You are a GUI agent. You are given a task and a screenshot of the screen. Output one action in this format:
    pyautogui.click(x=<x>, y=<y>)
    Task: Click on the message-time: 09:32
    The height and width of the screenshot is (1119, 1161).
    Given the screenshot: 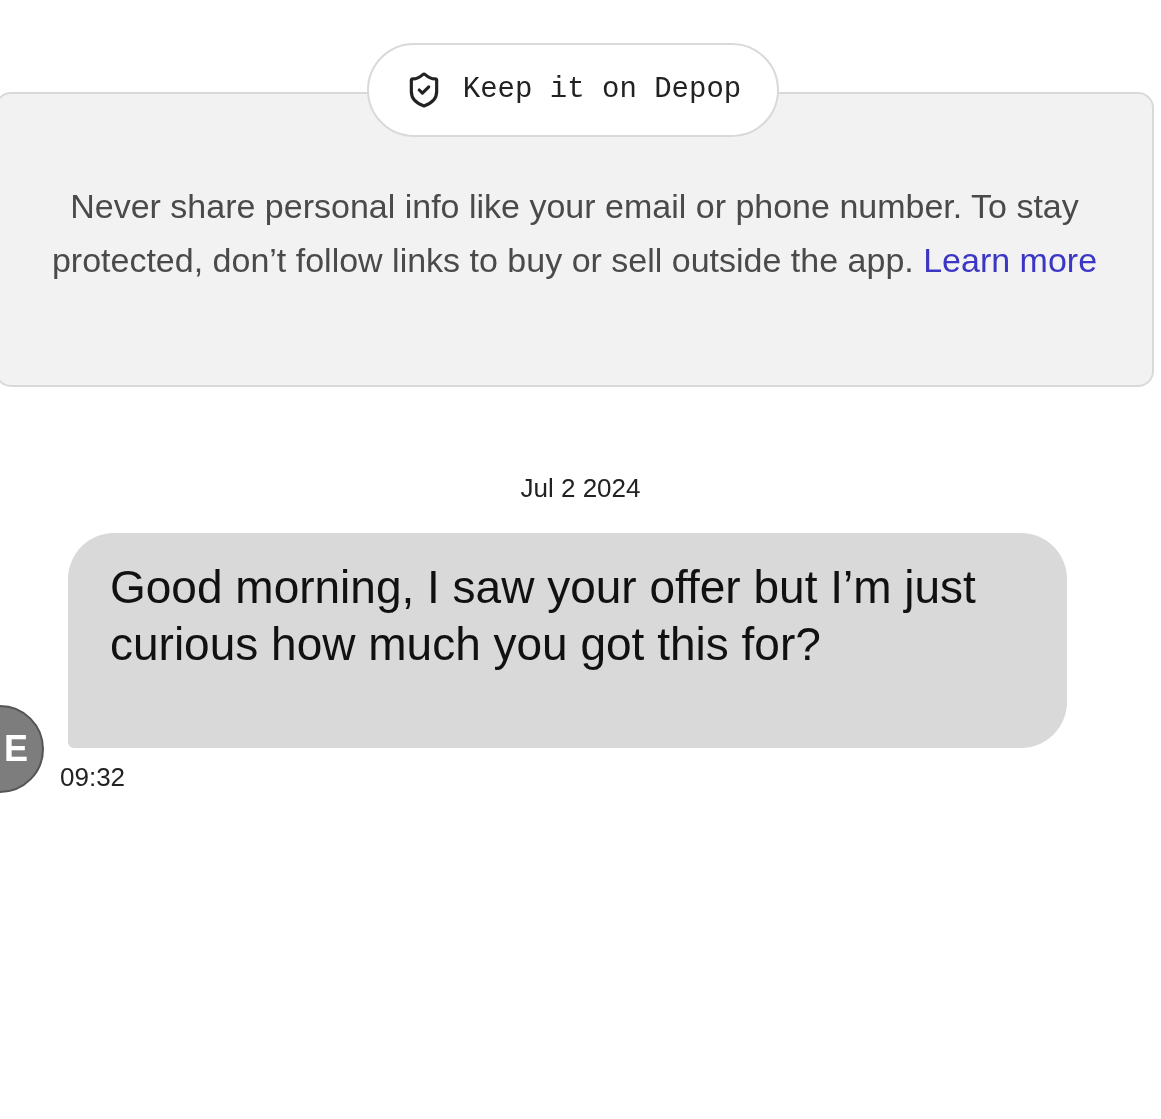 What is the action you would take?
    pyautogui.click(x=93, y=777)
    